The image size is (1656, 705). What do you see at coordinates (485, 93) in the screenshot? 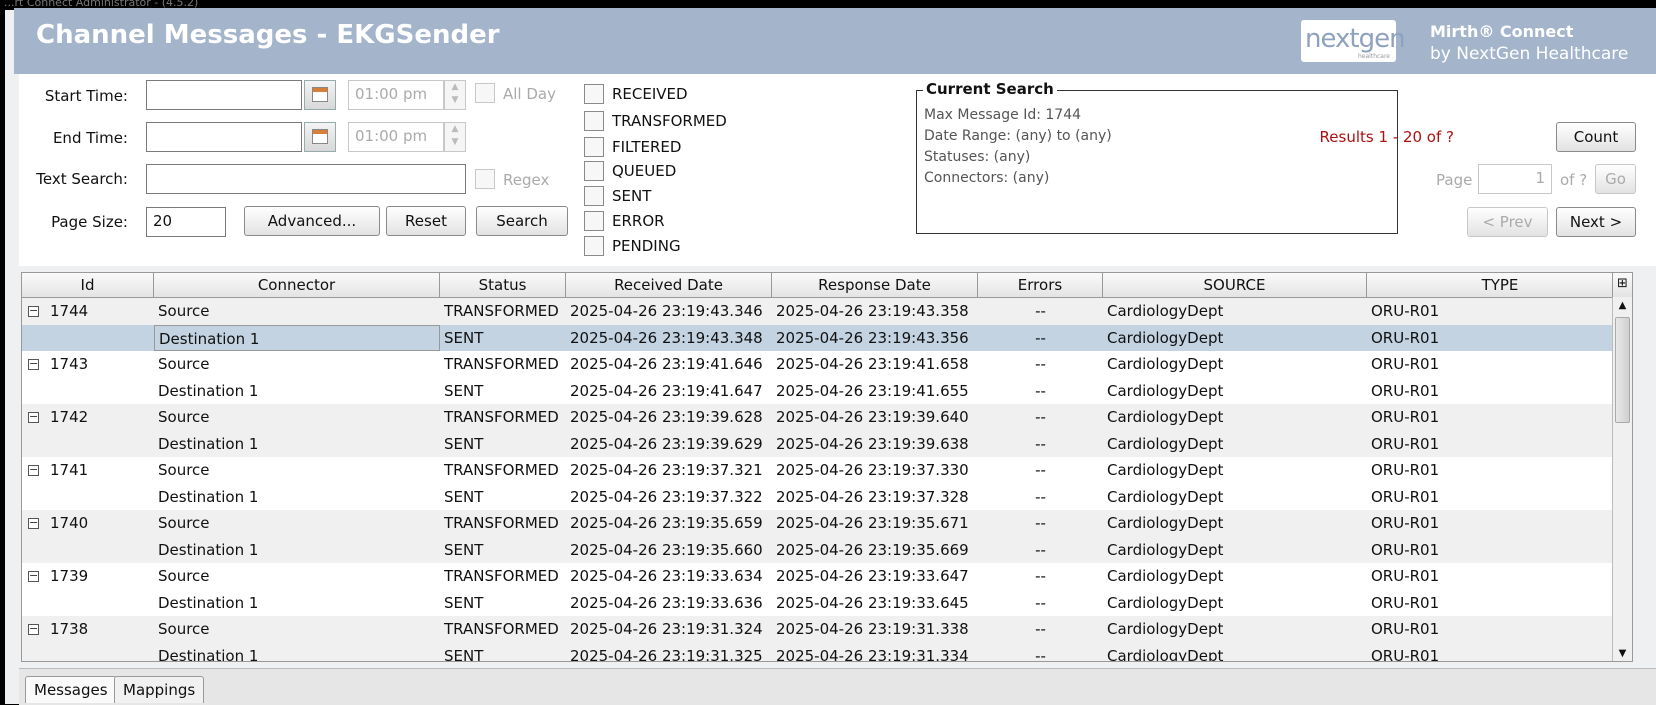
I see `all-day-checkbox` at bounding box center [485, 93].